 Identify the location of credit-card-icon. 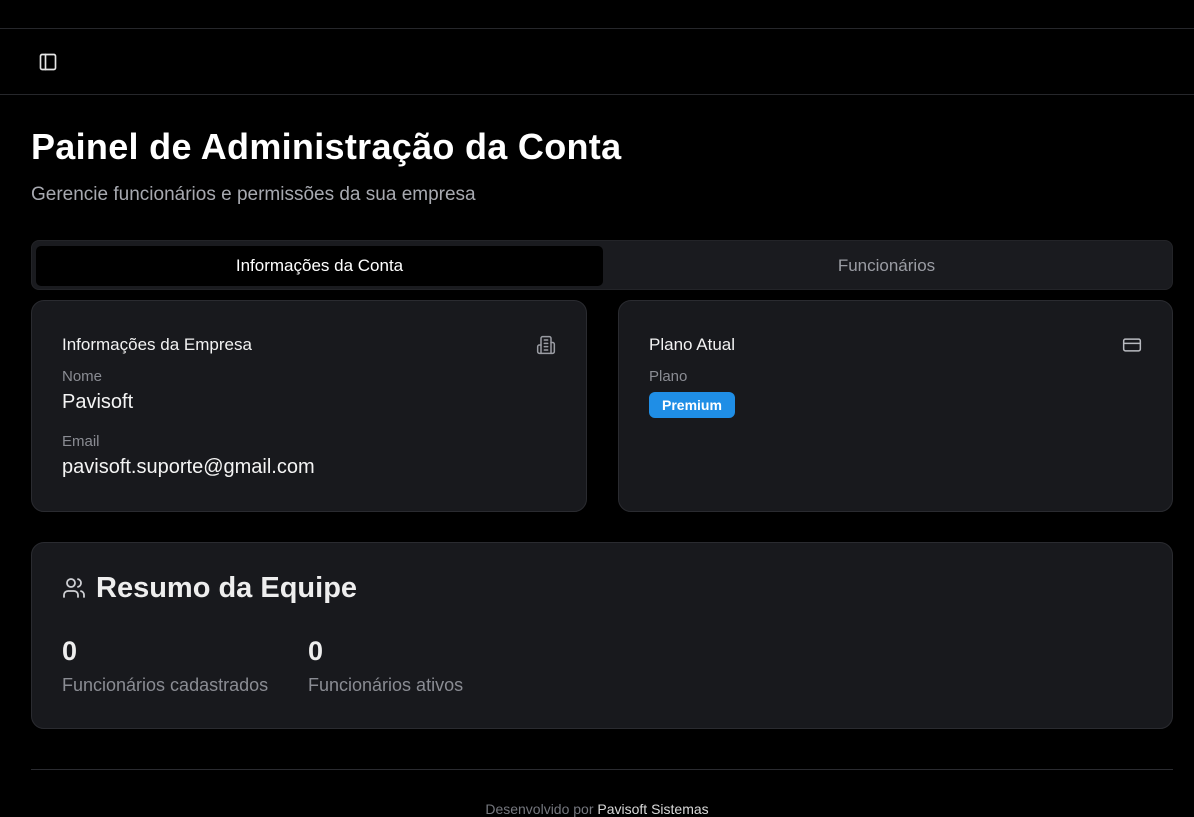
(1132, 345).